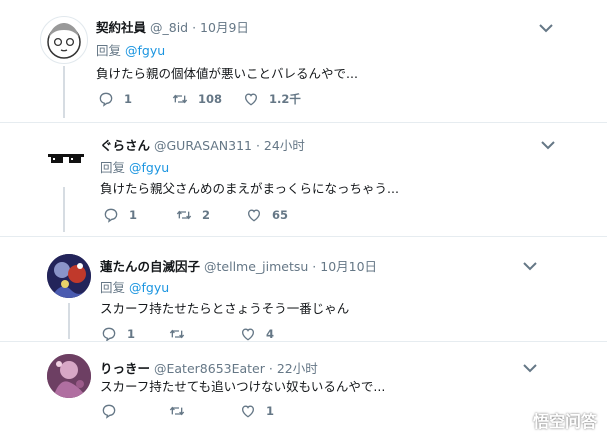 The width and height of the screenshot is (607, 436). Describe the element at coordinates (519, 420) in the screenshot. I see `watermark-logo-icon` at that location.